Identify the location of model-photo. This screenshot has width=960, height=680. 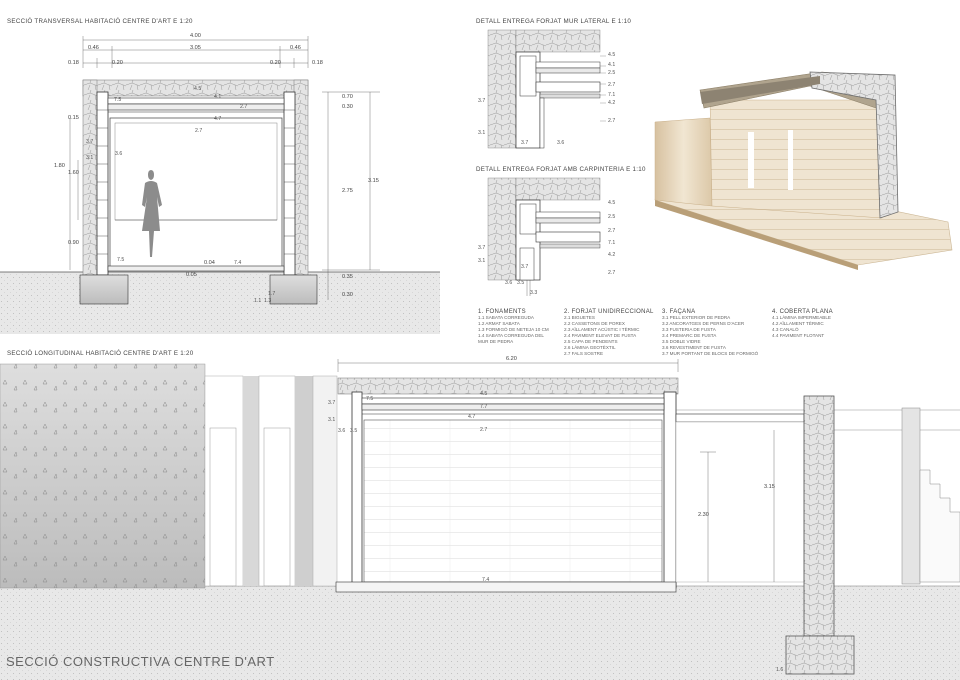
(803, 170).